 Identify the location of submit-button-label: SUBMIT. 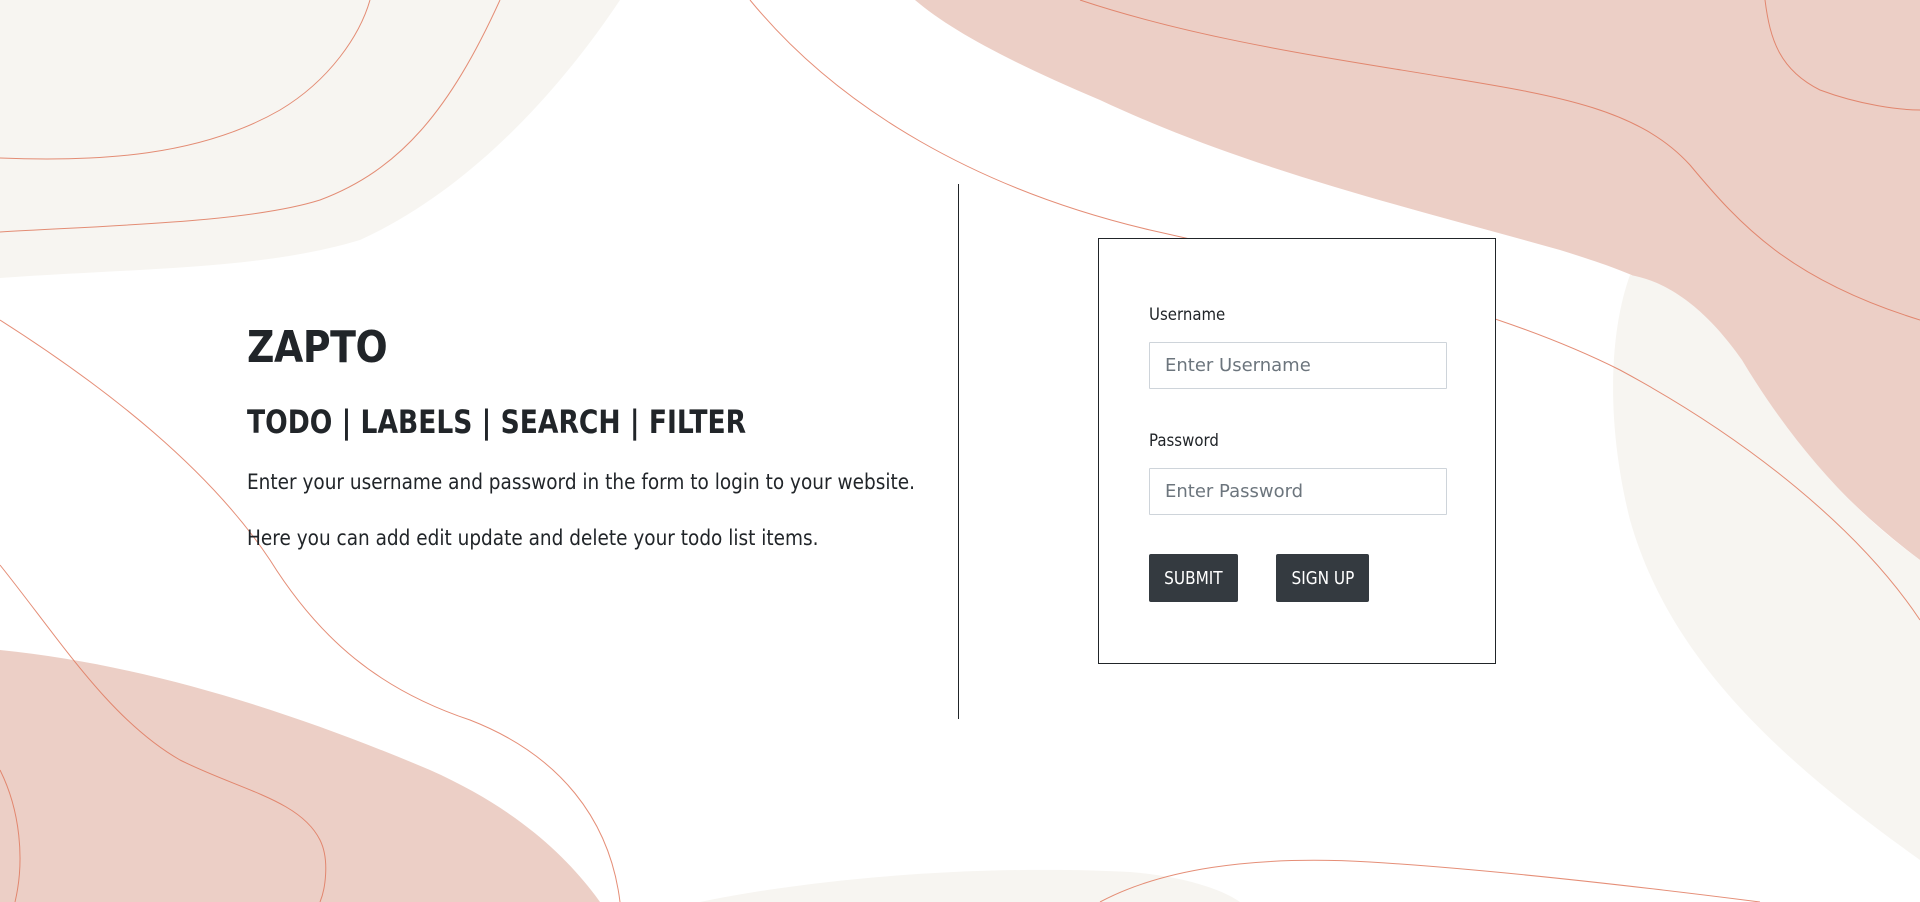
(1193, 578).